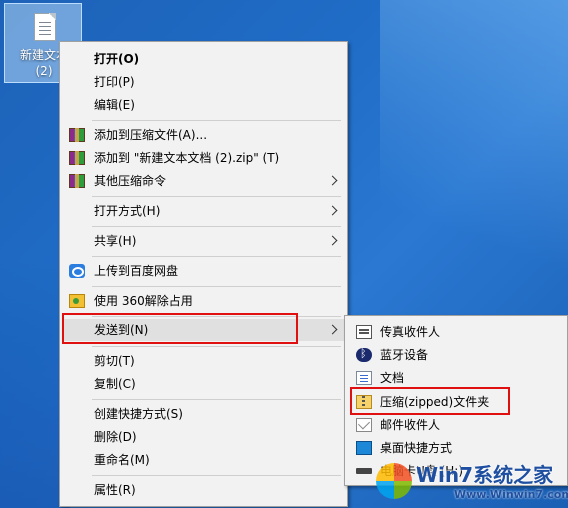  What do you see at coordinates (114, 82) in the screenshot?
I see `menu-item-print-label: 打印(P)` at bounding box center [114, 82].